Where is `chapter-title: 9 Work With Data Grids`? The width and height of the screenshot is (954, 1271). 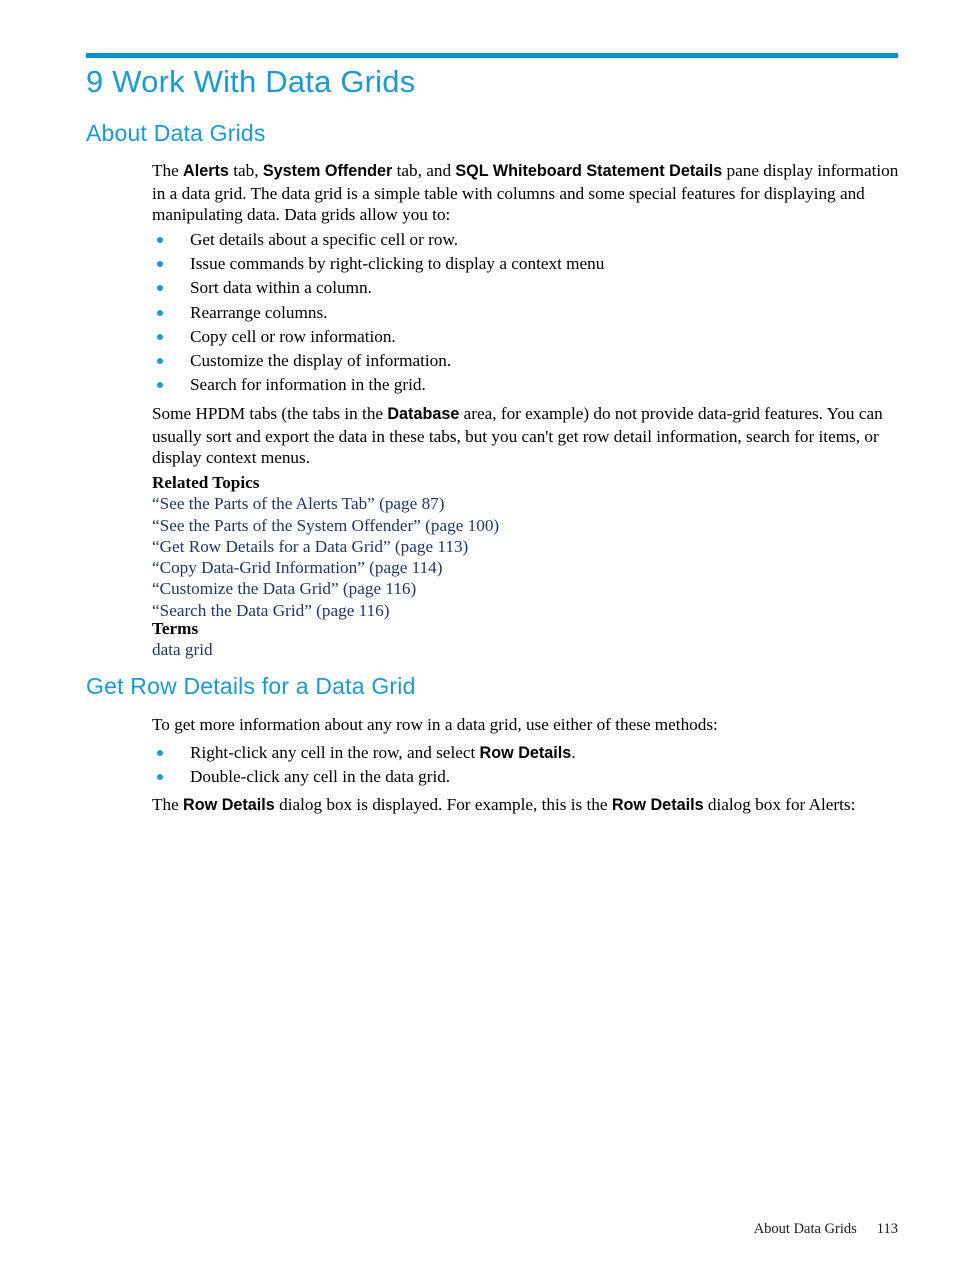
chapter-title: 9 Work With Data Grids is located at coordinates (251, 81).